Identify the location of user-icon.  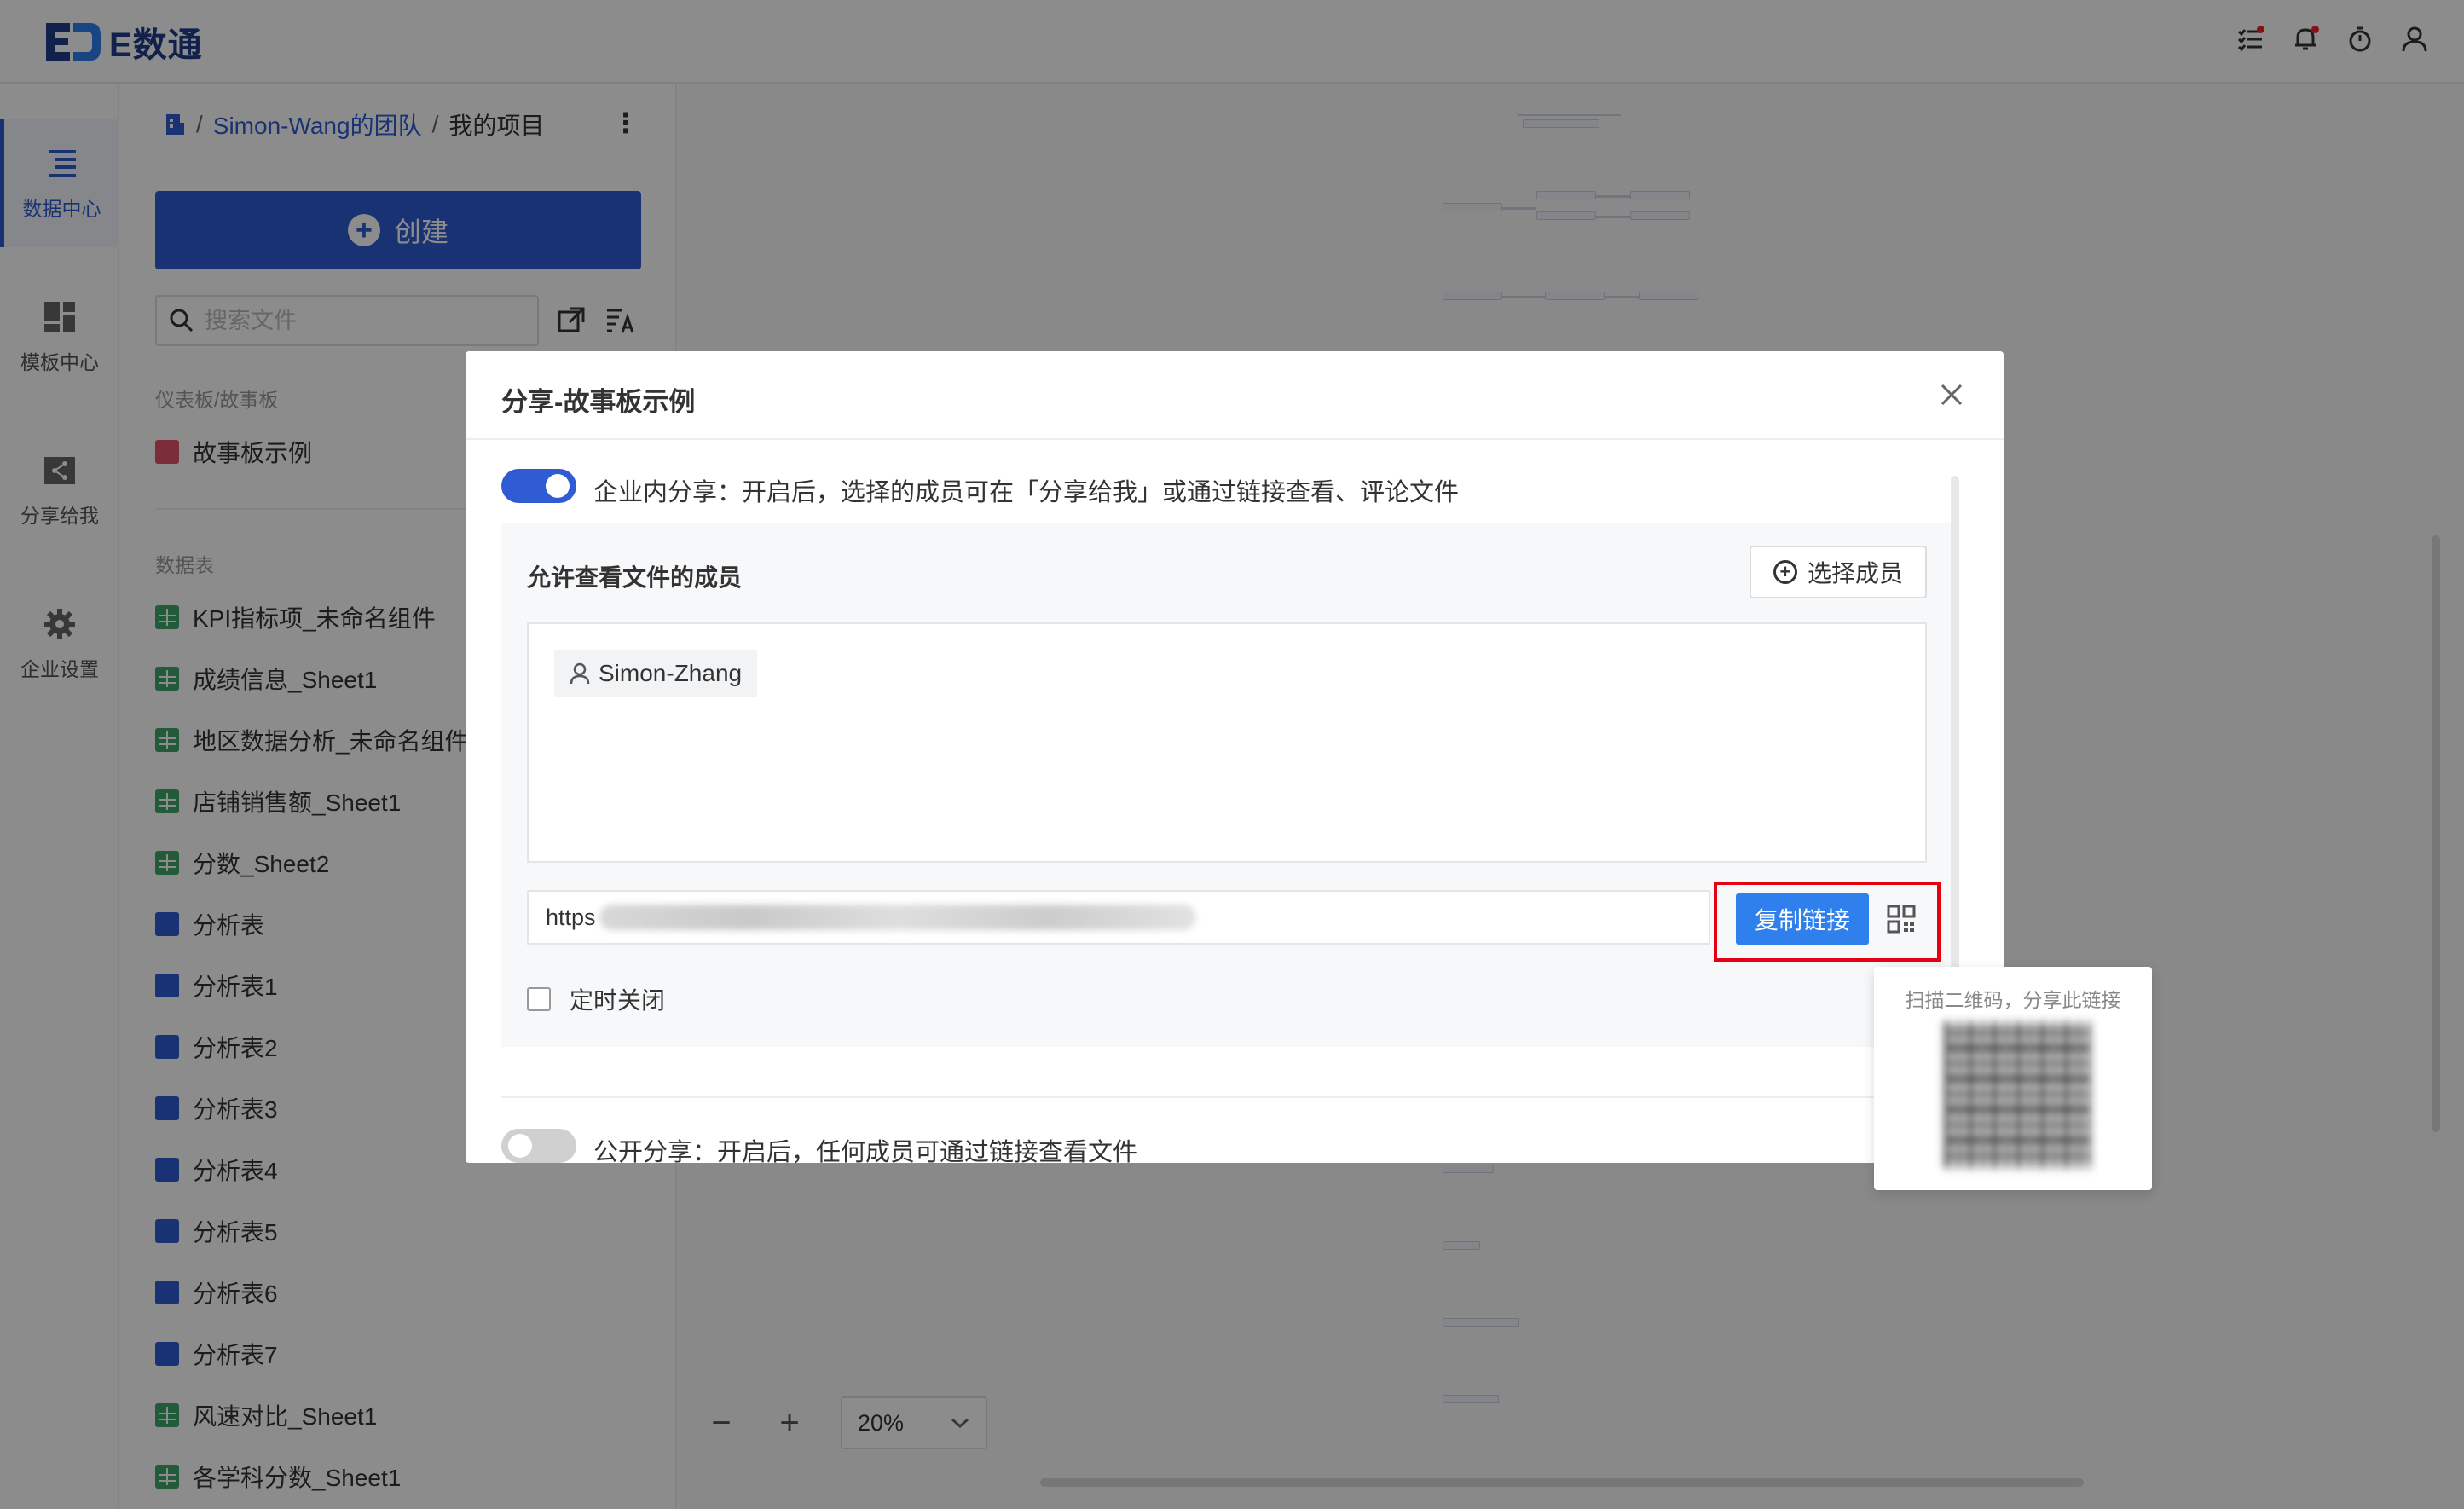
(580, 674).